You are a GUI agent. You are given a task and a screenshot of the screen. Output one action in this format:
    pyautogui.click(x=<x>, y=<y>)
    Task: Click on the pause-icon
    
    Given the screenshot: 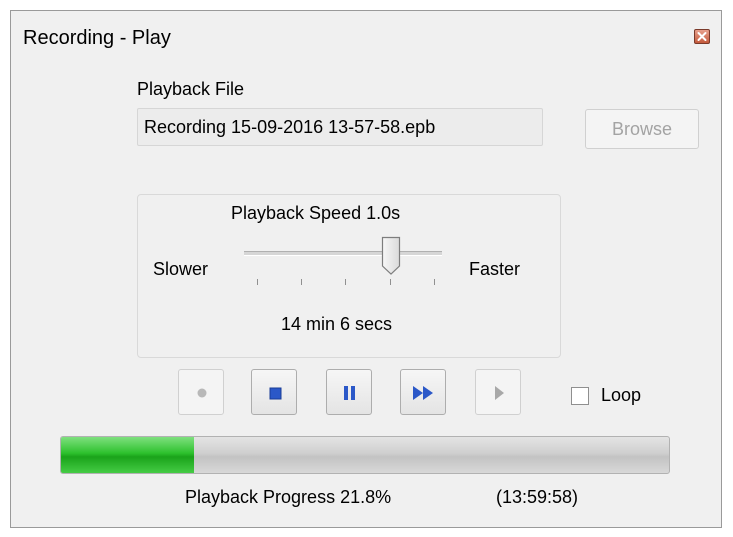 What is the action you would take?
    pyautogui.click(x=349, y=393)
    